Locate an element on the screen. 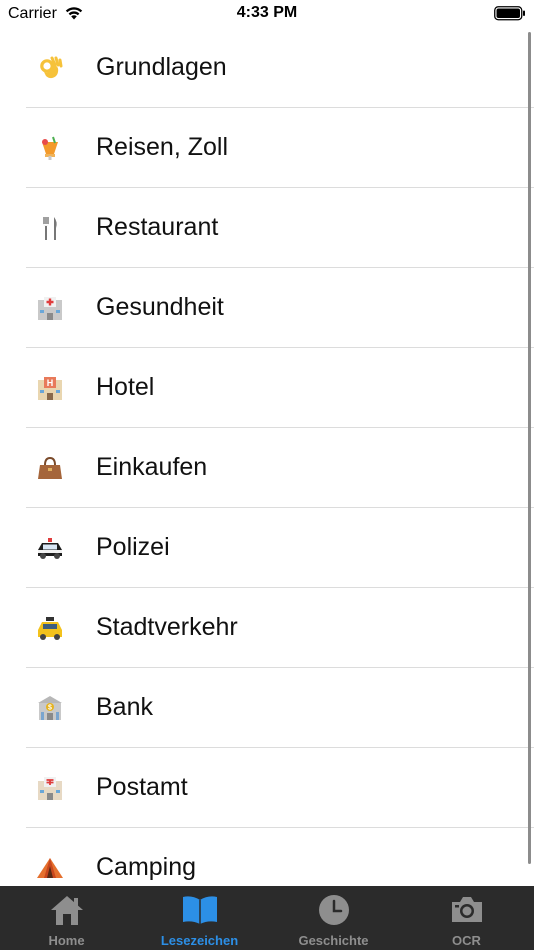  tab-label: Lesezeichen is located at coordinates (199, 940).